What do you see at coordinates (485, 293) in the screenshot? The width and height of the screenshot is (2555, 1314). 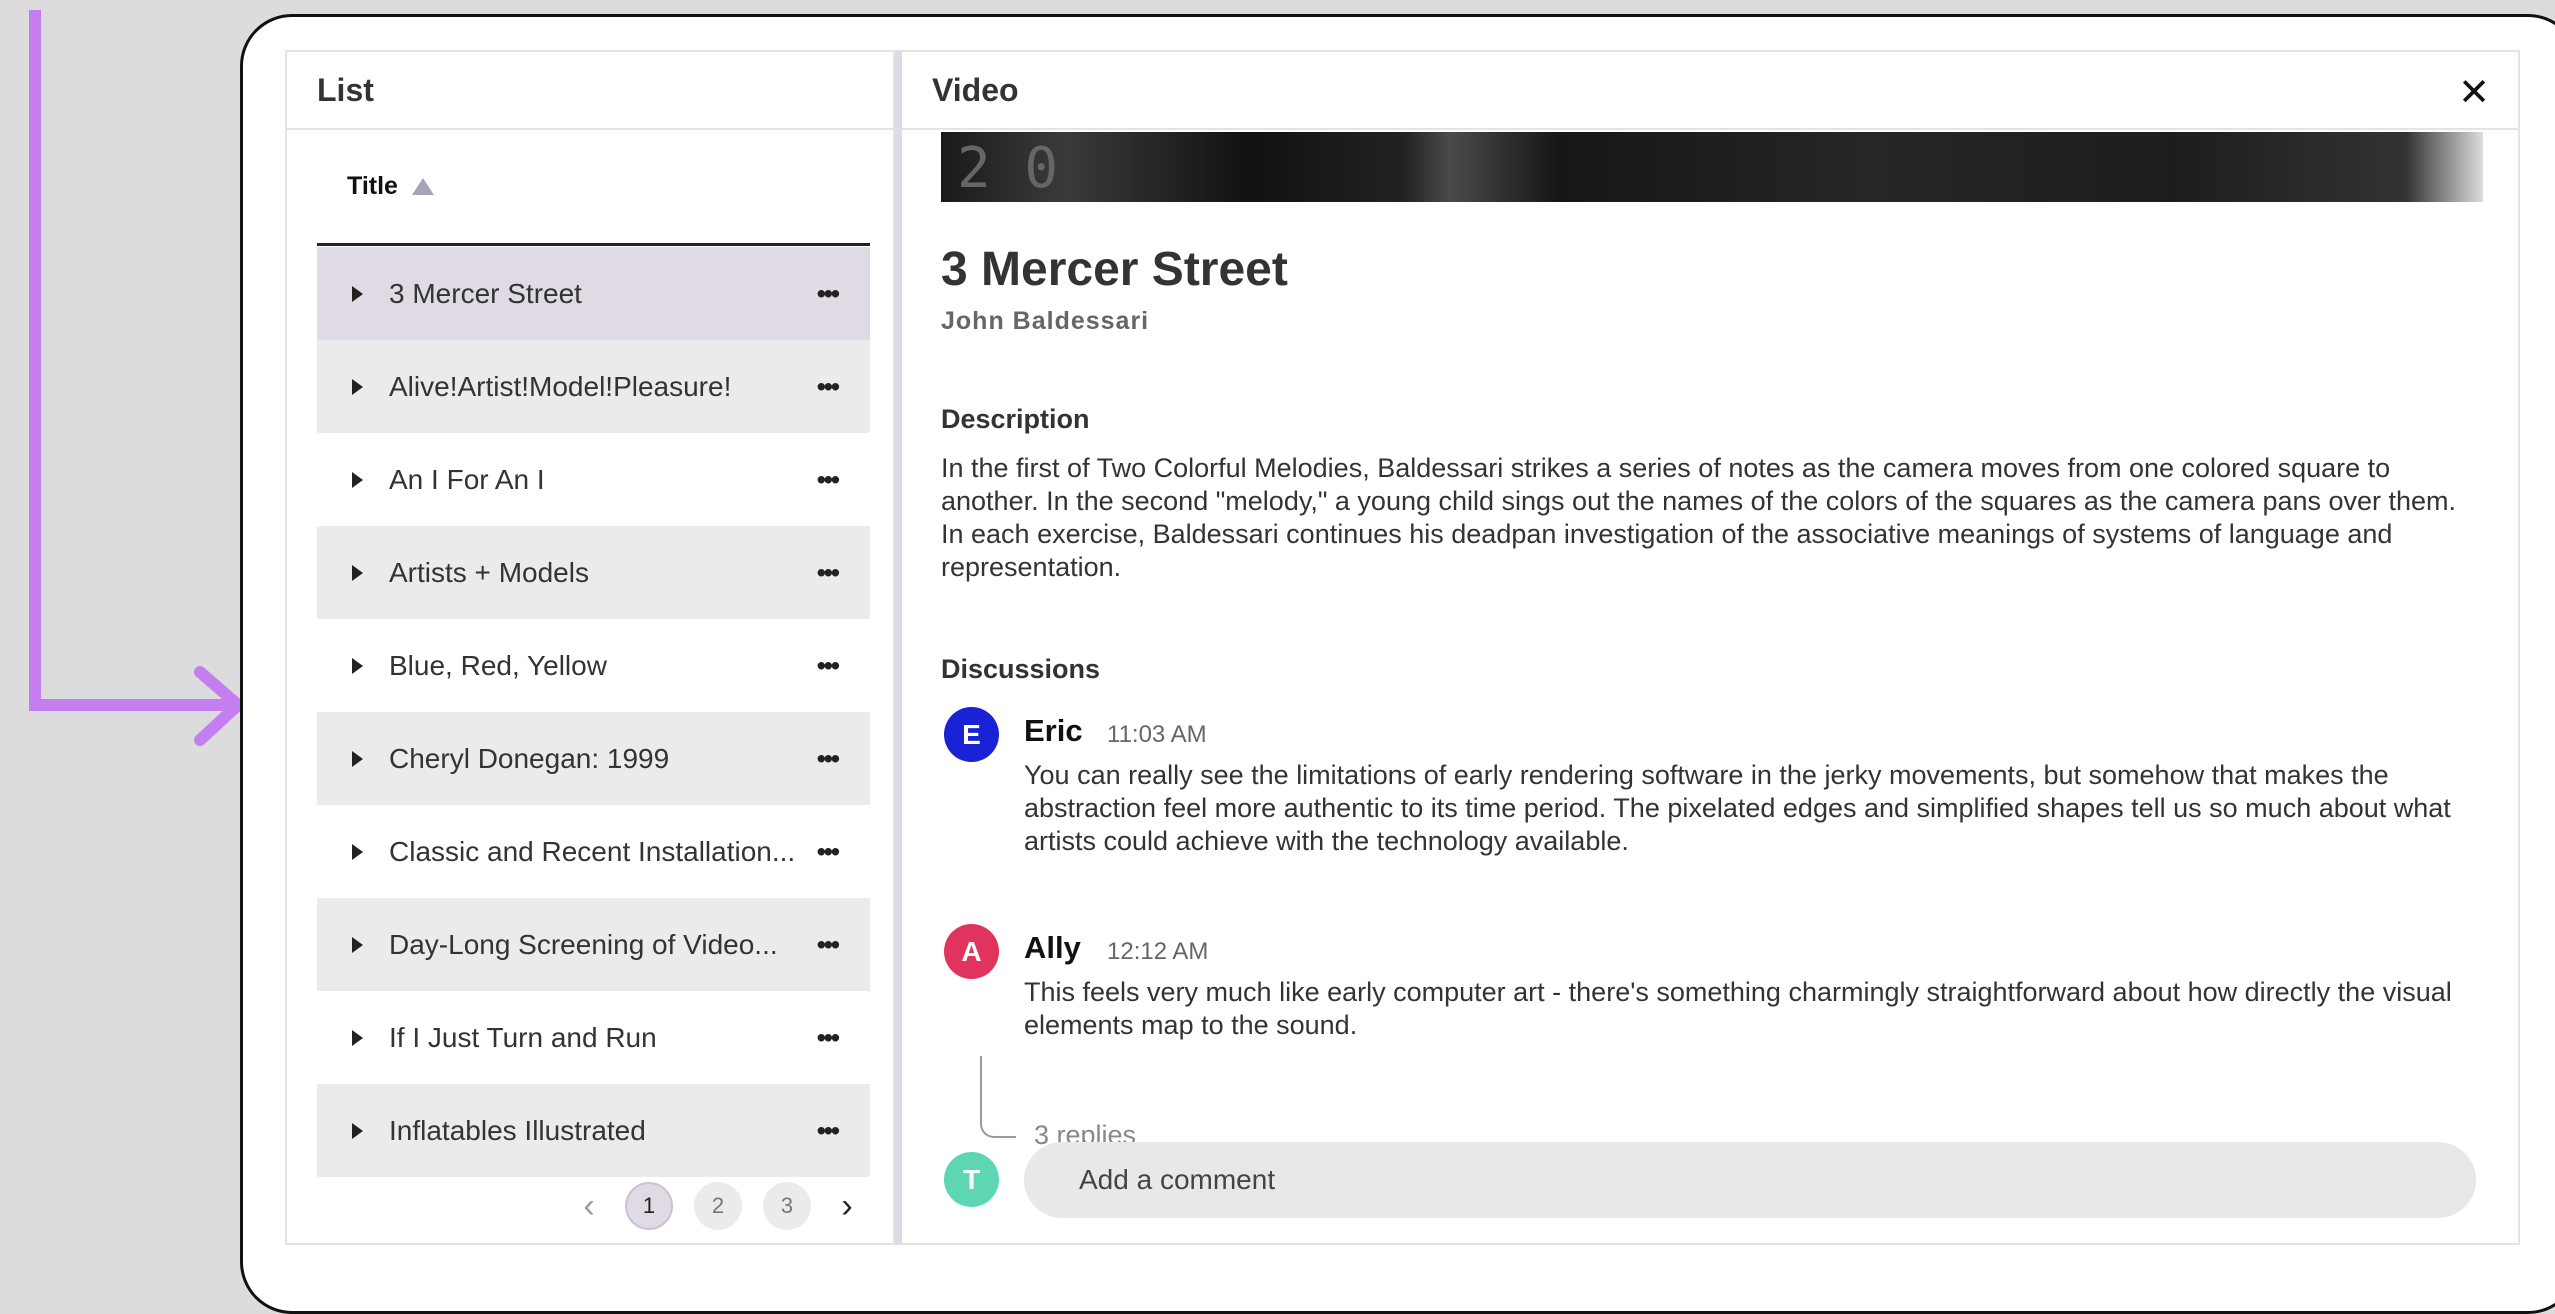 I see `list-item-title: 3 Mercer Street` at bounding box center [485, 293].